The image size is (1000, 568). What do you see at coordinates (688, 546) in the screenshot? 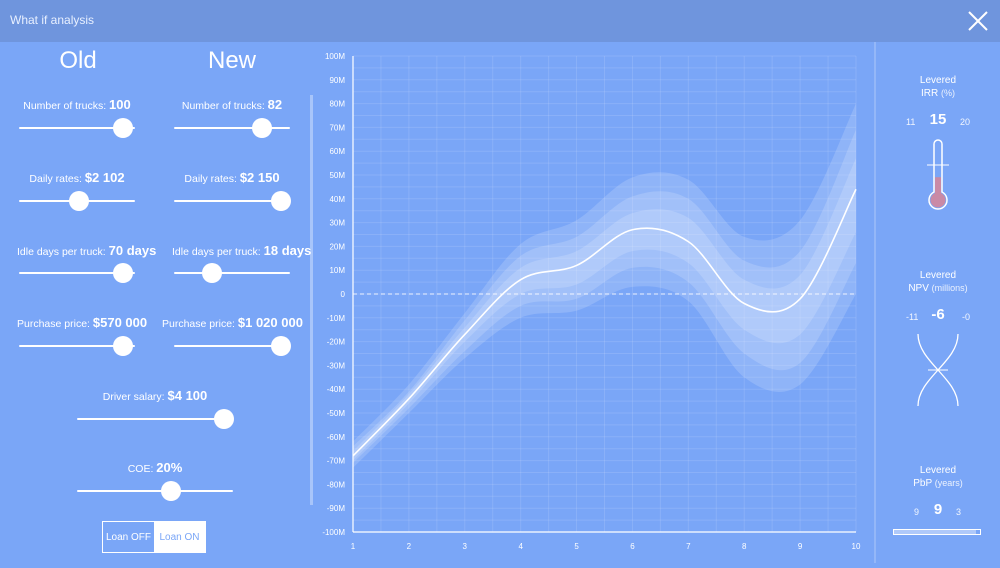
I see `x-tick-label: 7` at bounding box center [688, 546].